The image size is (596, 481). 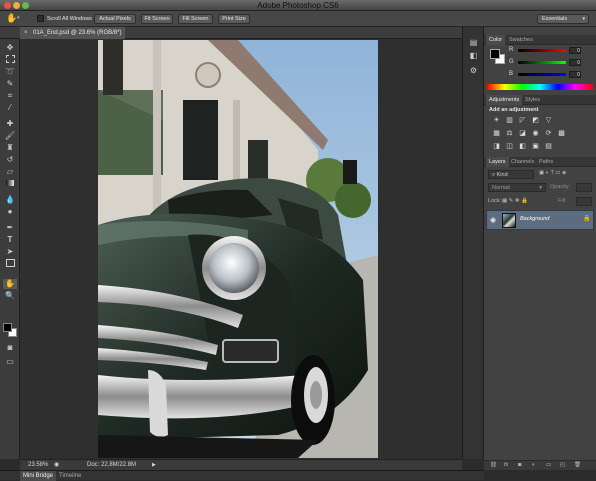 What do you see at coordinates (548, 134) in the screenshot?
I see `channel-mixer-icon: ⟳` at bounding box center [548, 134].